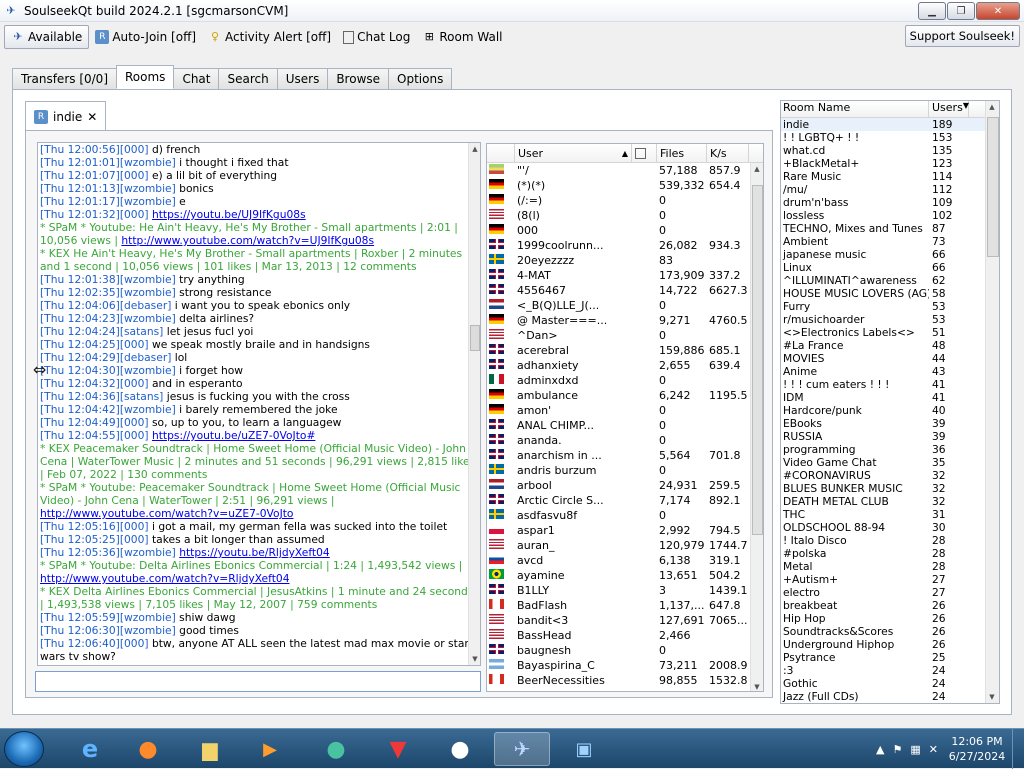 The height and width of the screenshot is (769, 1024). What do you see at coordinates (625, 470) in the screenshot?
I see `user-row: andris burzum 0` at bounding box center [625, 470].